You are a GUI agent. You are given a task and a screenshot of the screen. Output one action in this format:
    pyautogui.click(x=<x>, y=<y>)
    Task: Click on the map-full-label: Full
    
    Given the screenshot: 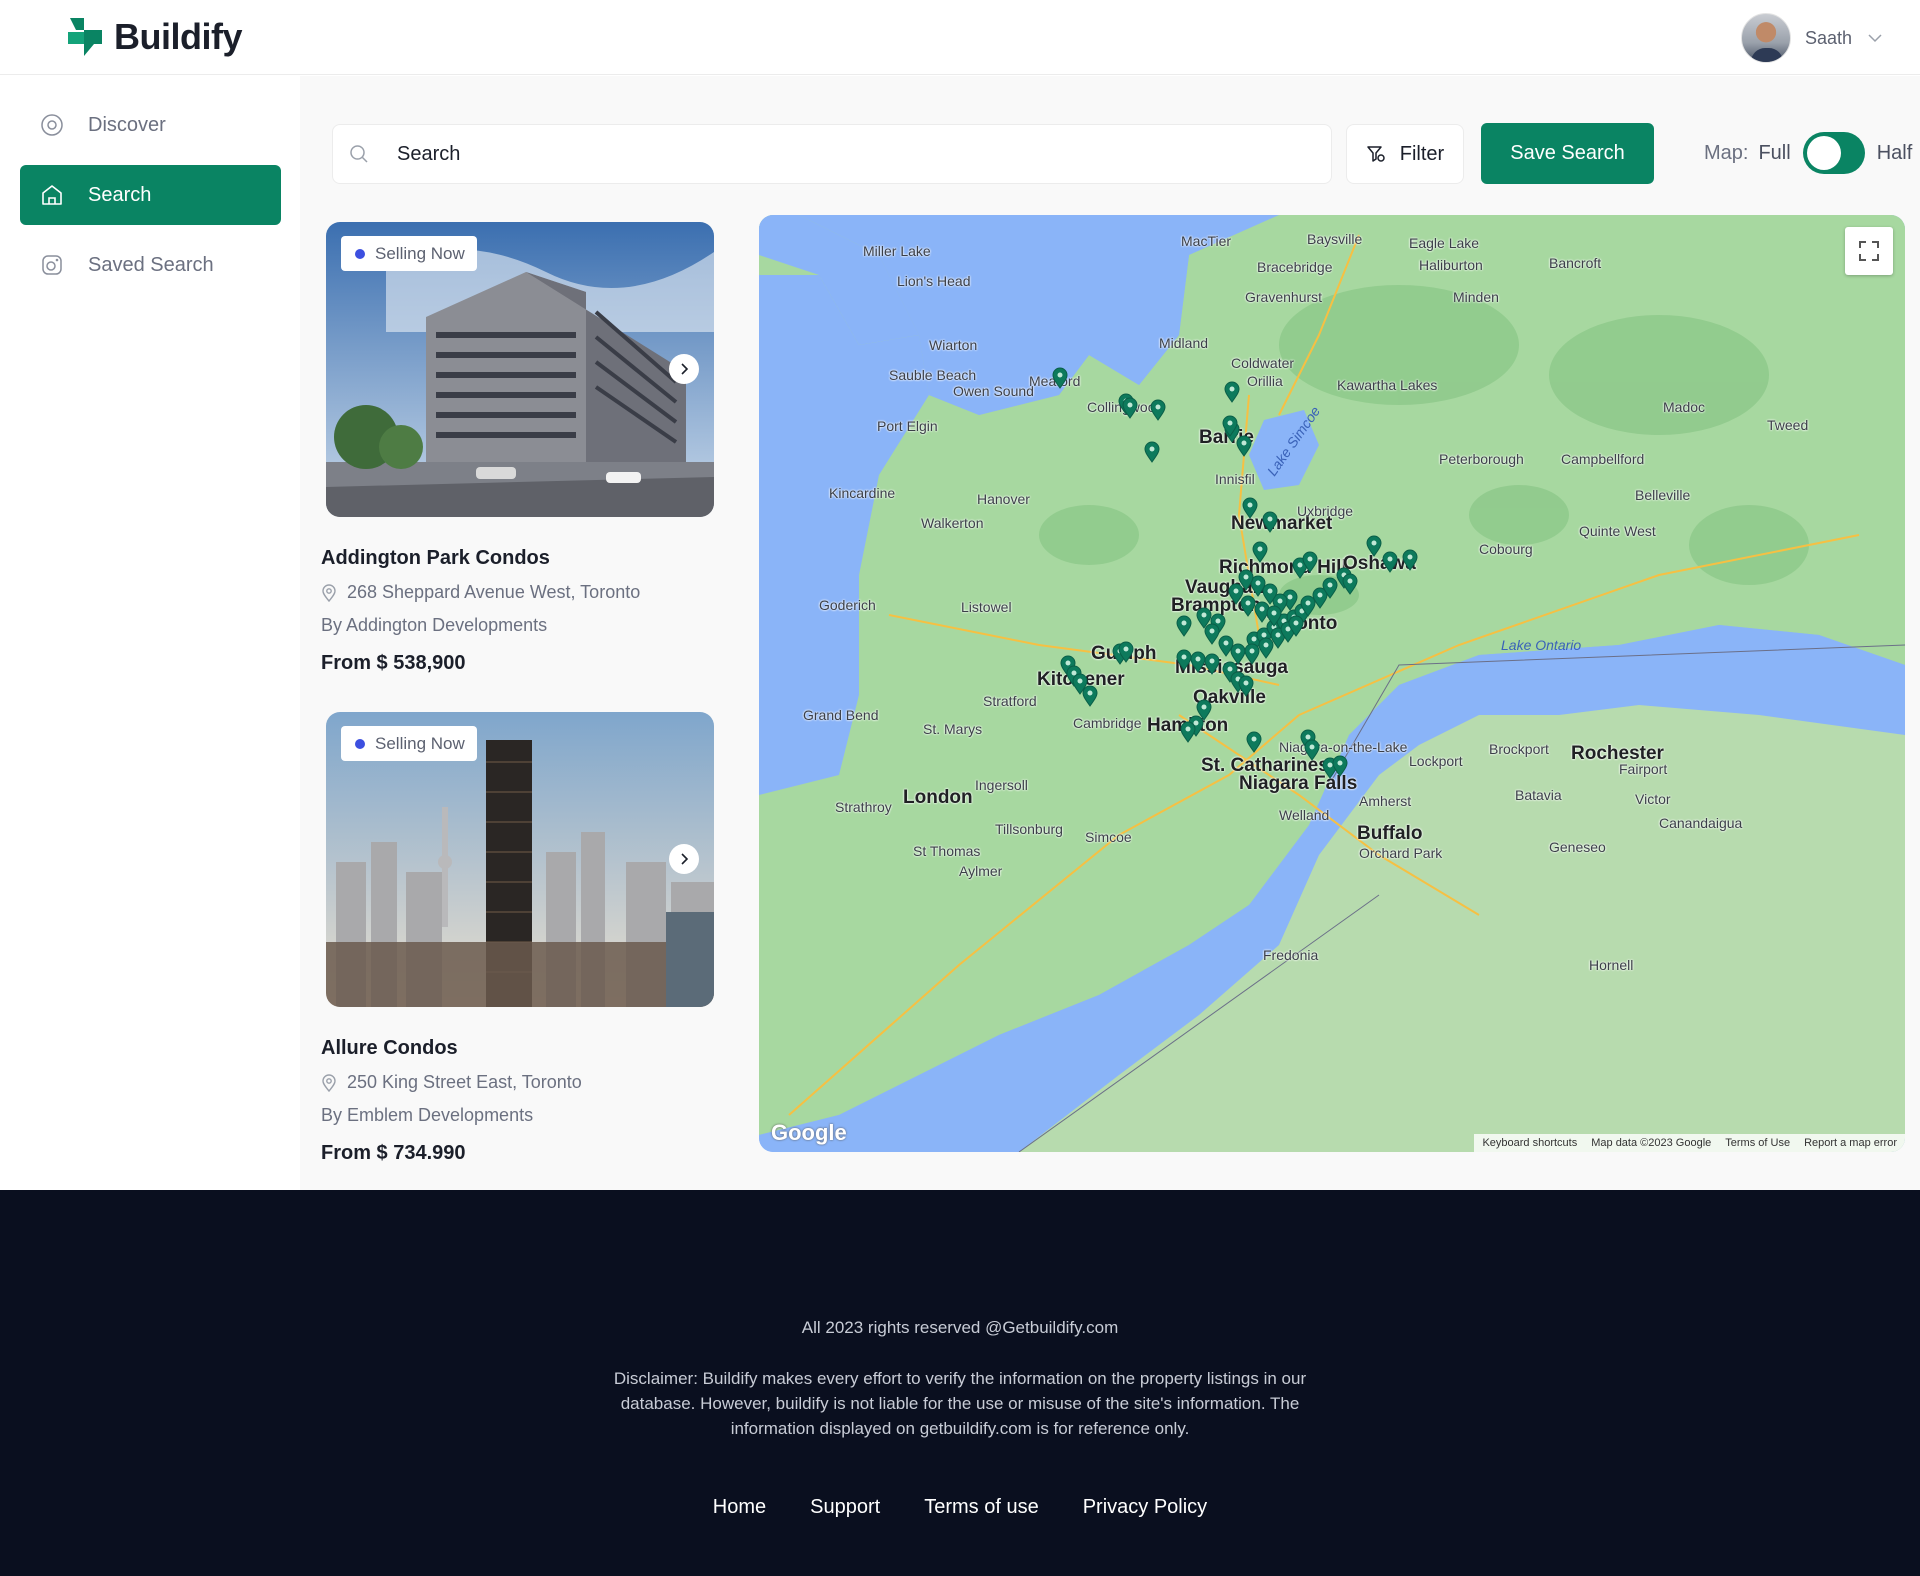 What is the action you would take?
    pyautogui.click(x=1774, y=153)
    